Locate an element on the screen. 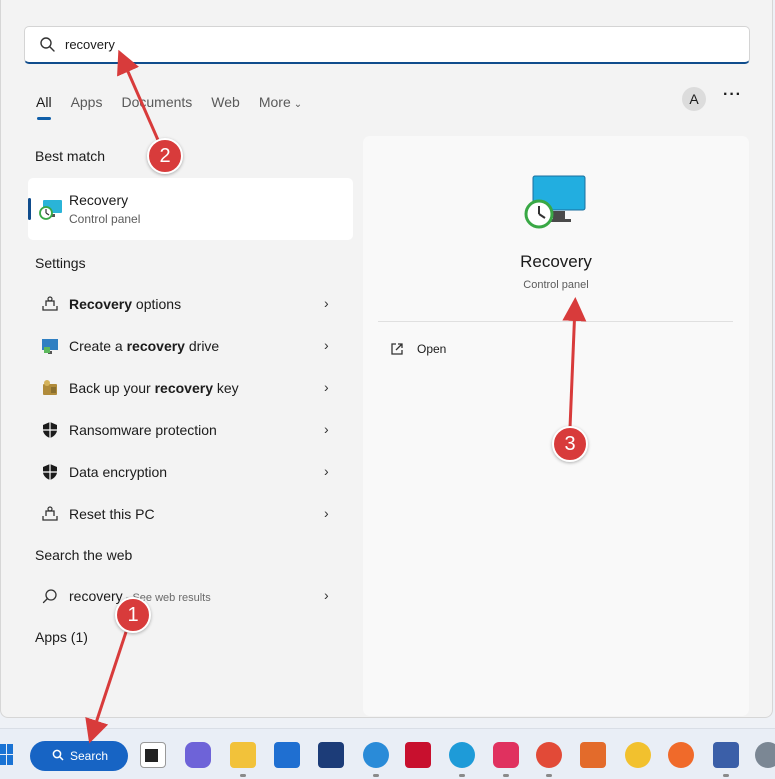 This screenshot has width=775, height=779. detail-subtitle: Control panel is located at coordinates (556, 285).